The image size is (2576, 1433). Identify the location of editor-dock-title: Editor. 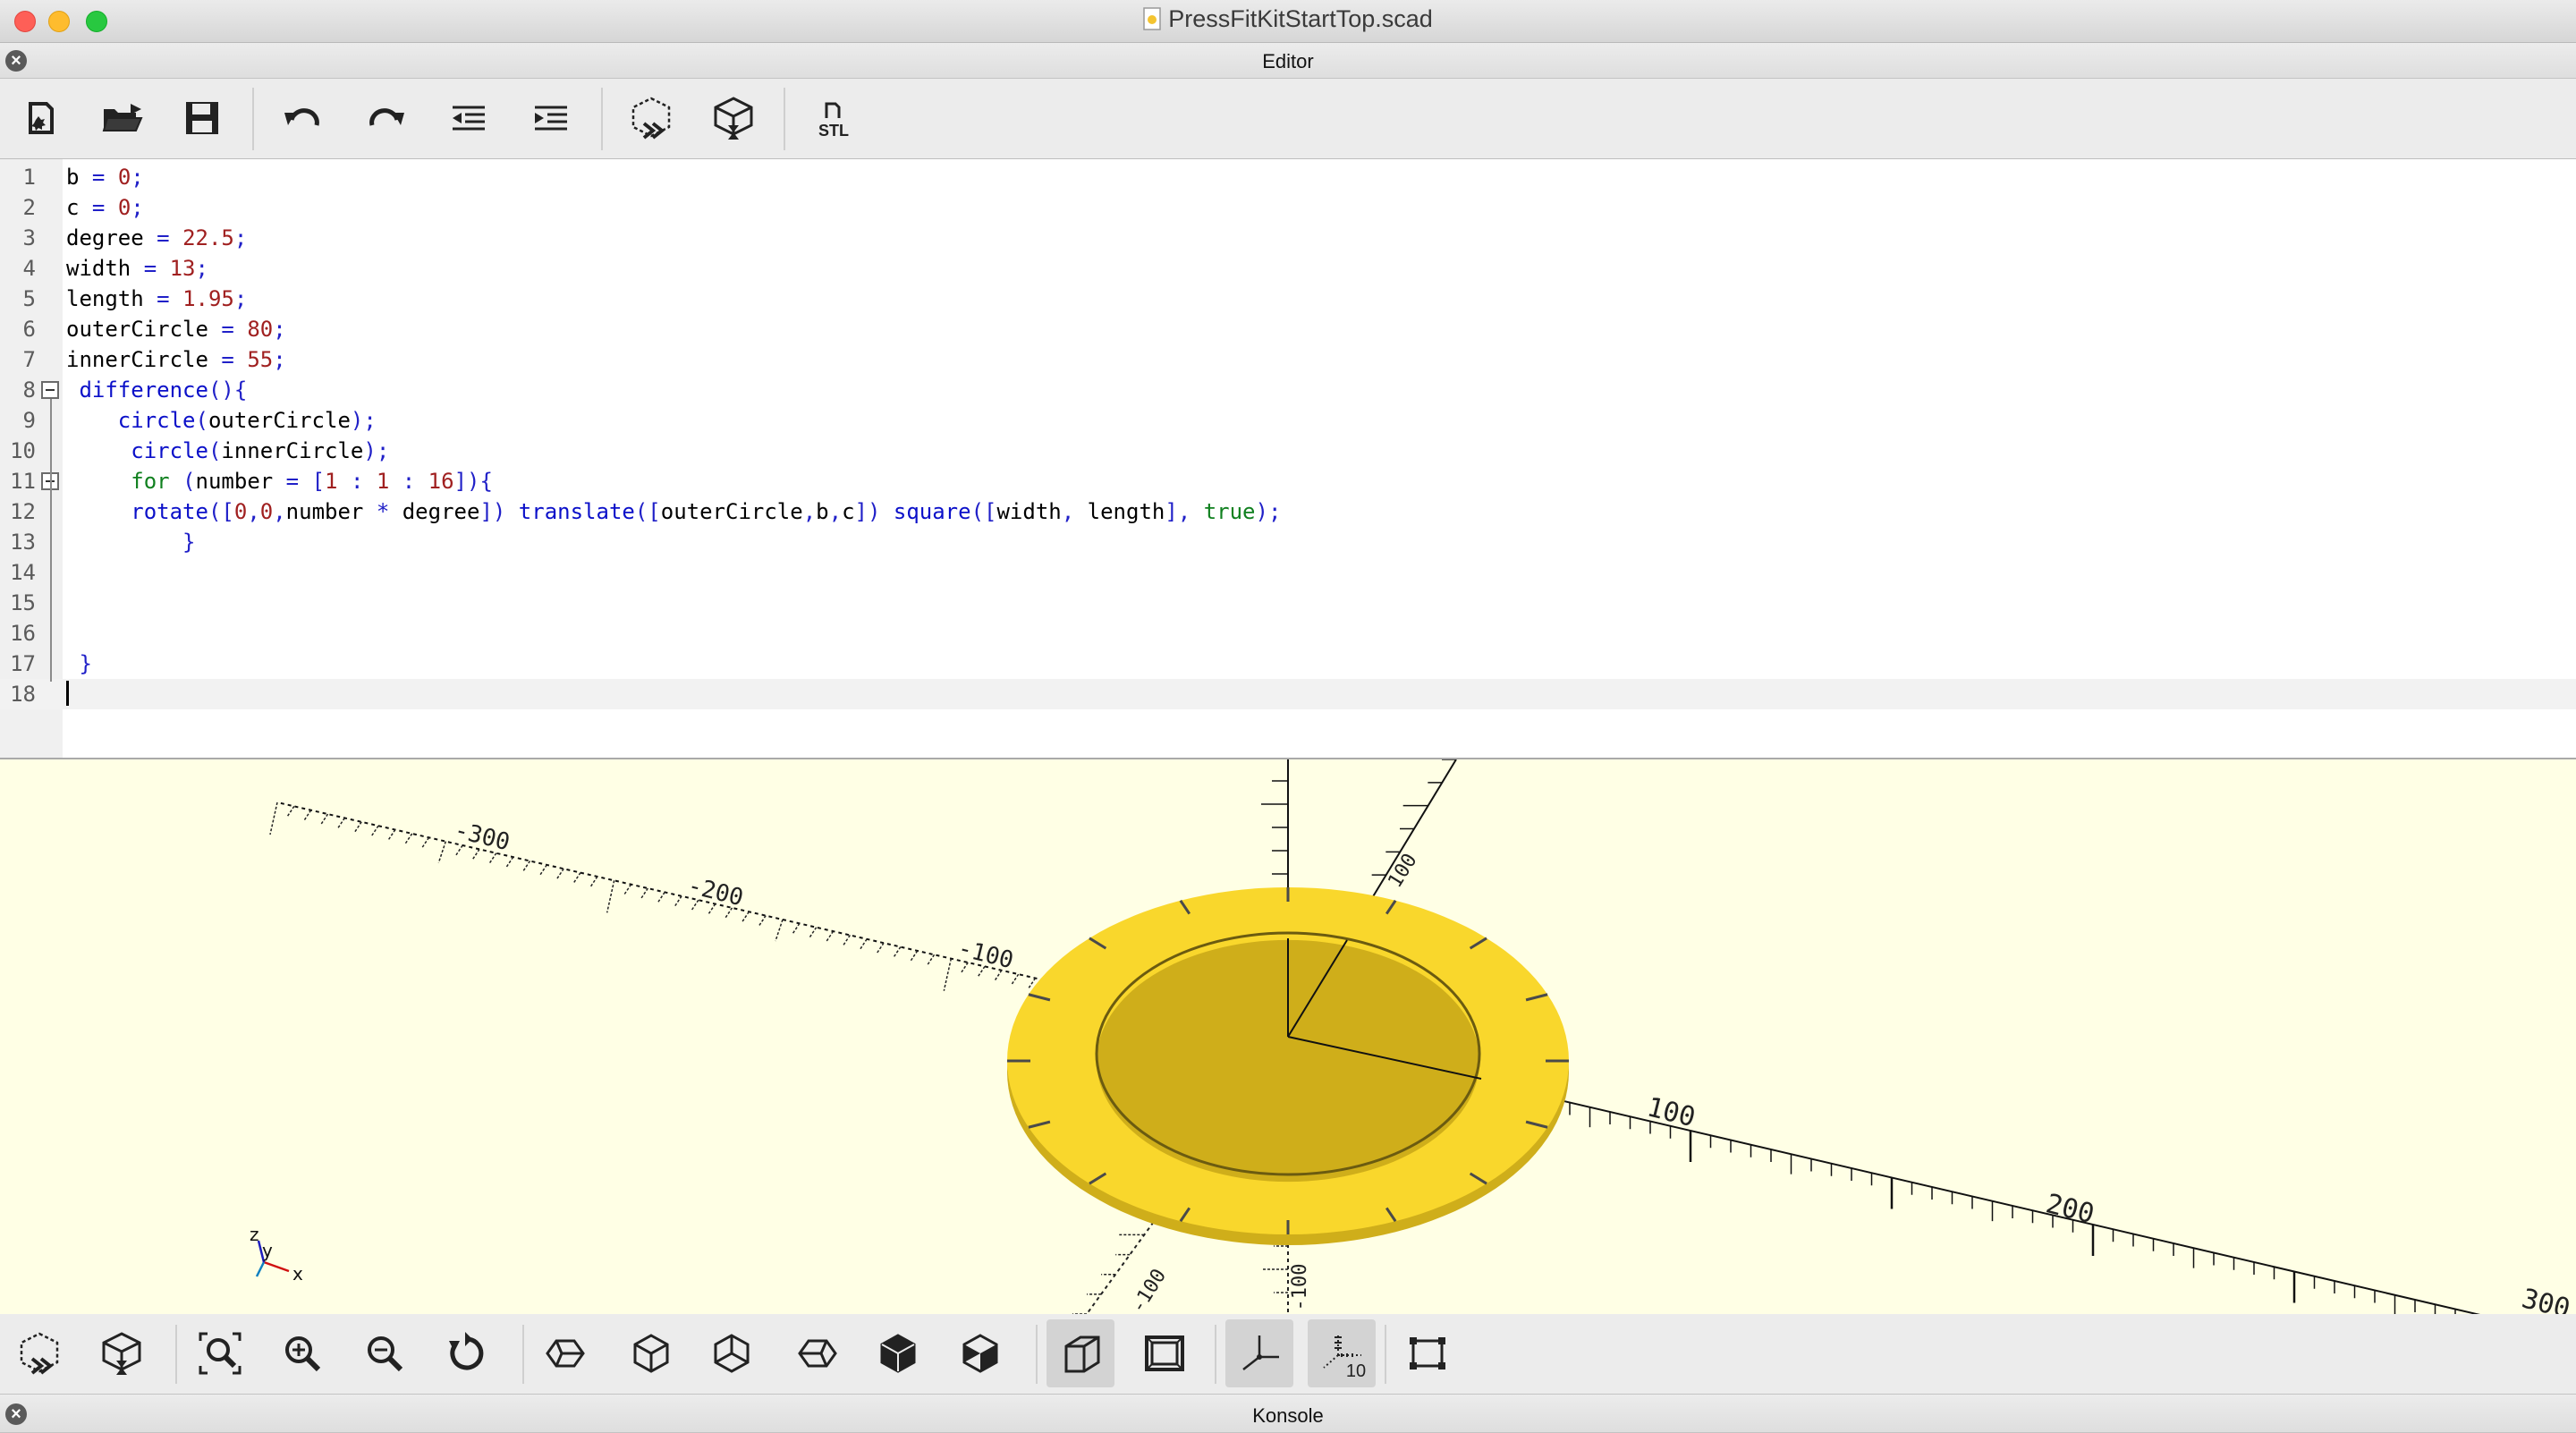
(1288, 61).